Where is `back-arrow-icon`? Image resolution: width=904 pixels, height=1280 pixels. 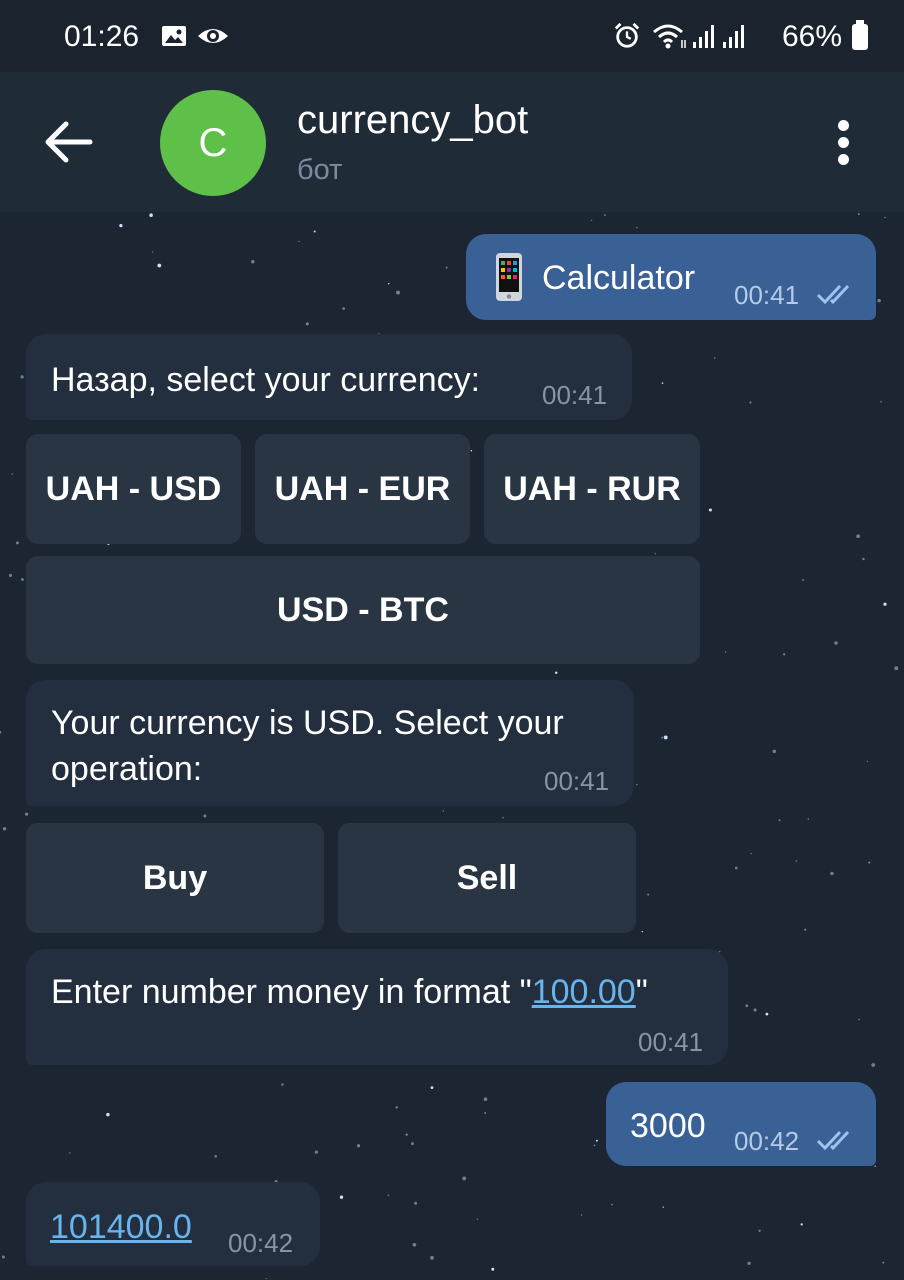
back-arrow-icon is located at coordinates (70, 142).